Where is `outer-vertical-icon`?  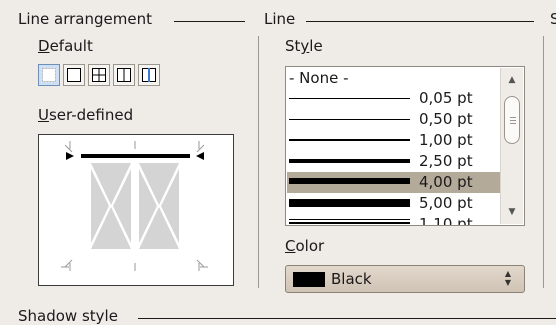 outer-vertical-icon is located at coordinates (124, 75).